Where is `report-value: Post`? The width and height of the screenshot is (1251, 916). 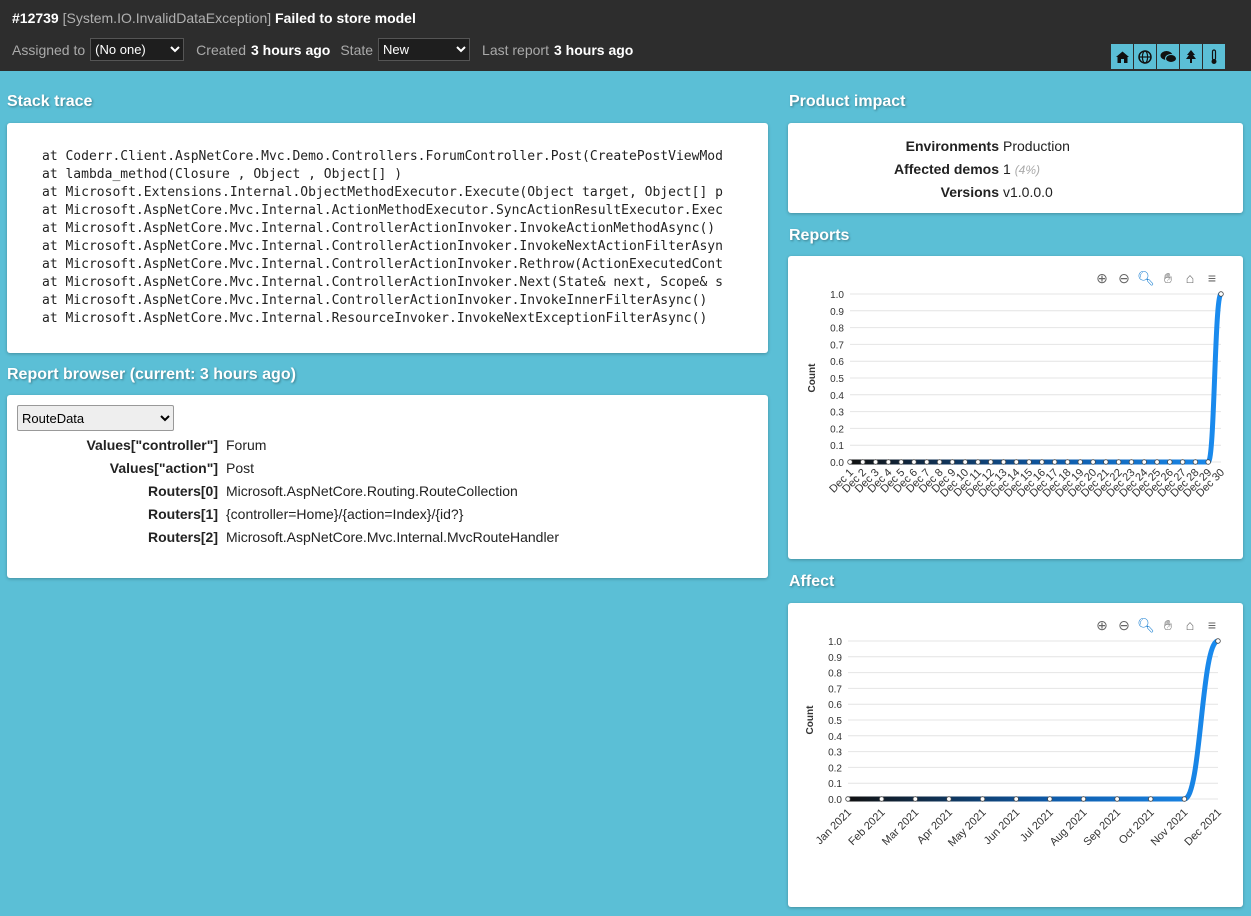
report-value: Post is located at coordinates (240, 468).